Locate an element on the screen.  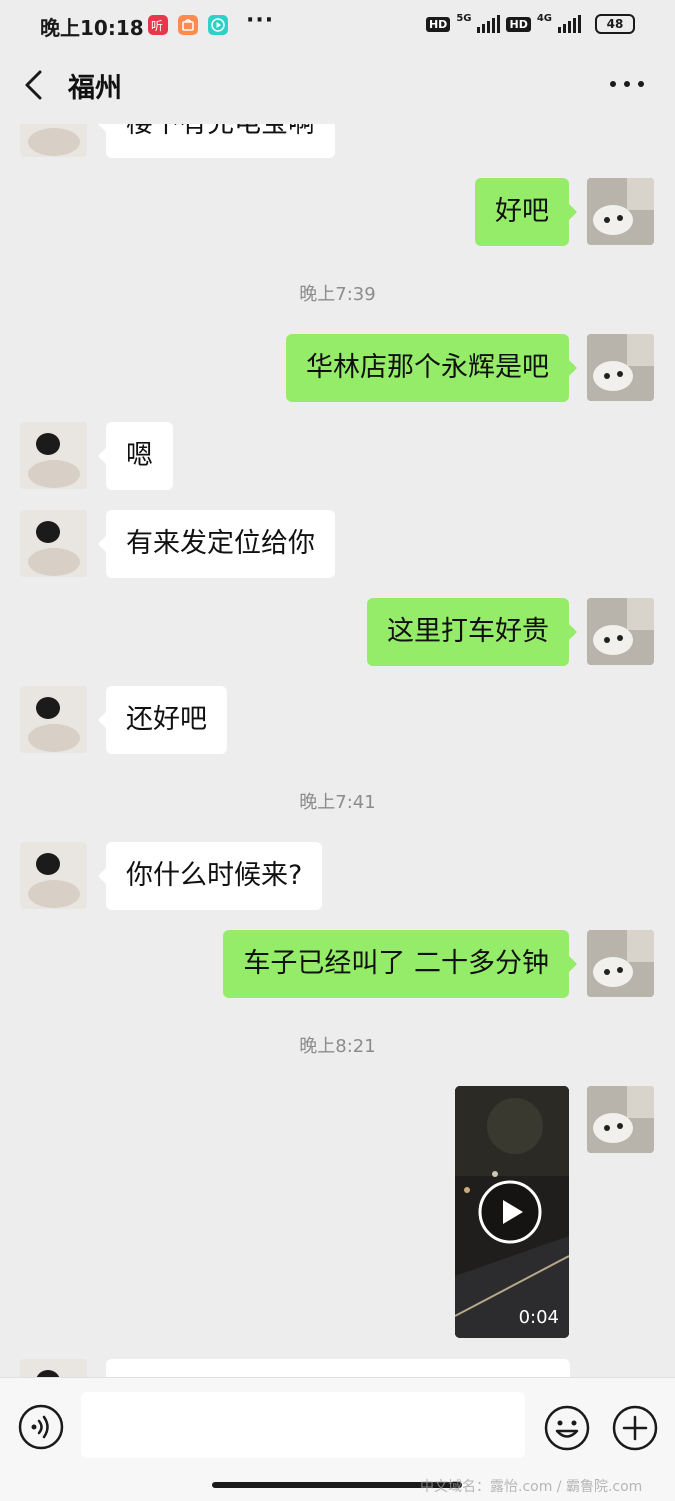
shop-app-icon is located at coordinates (188, 25).